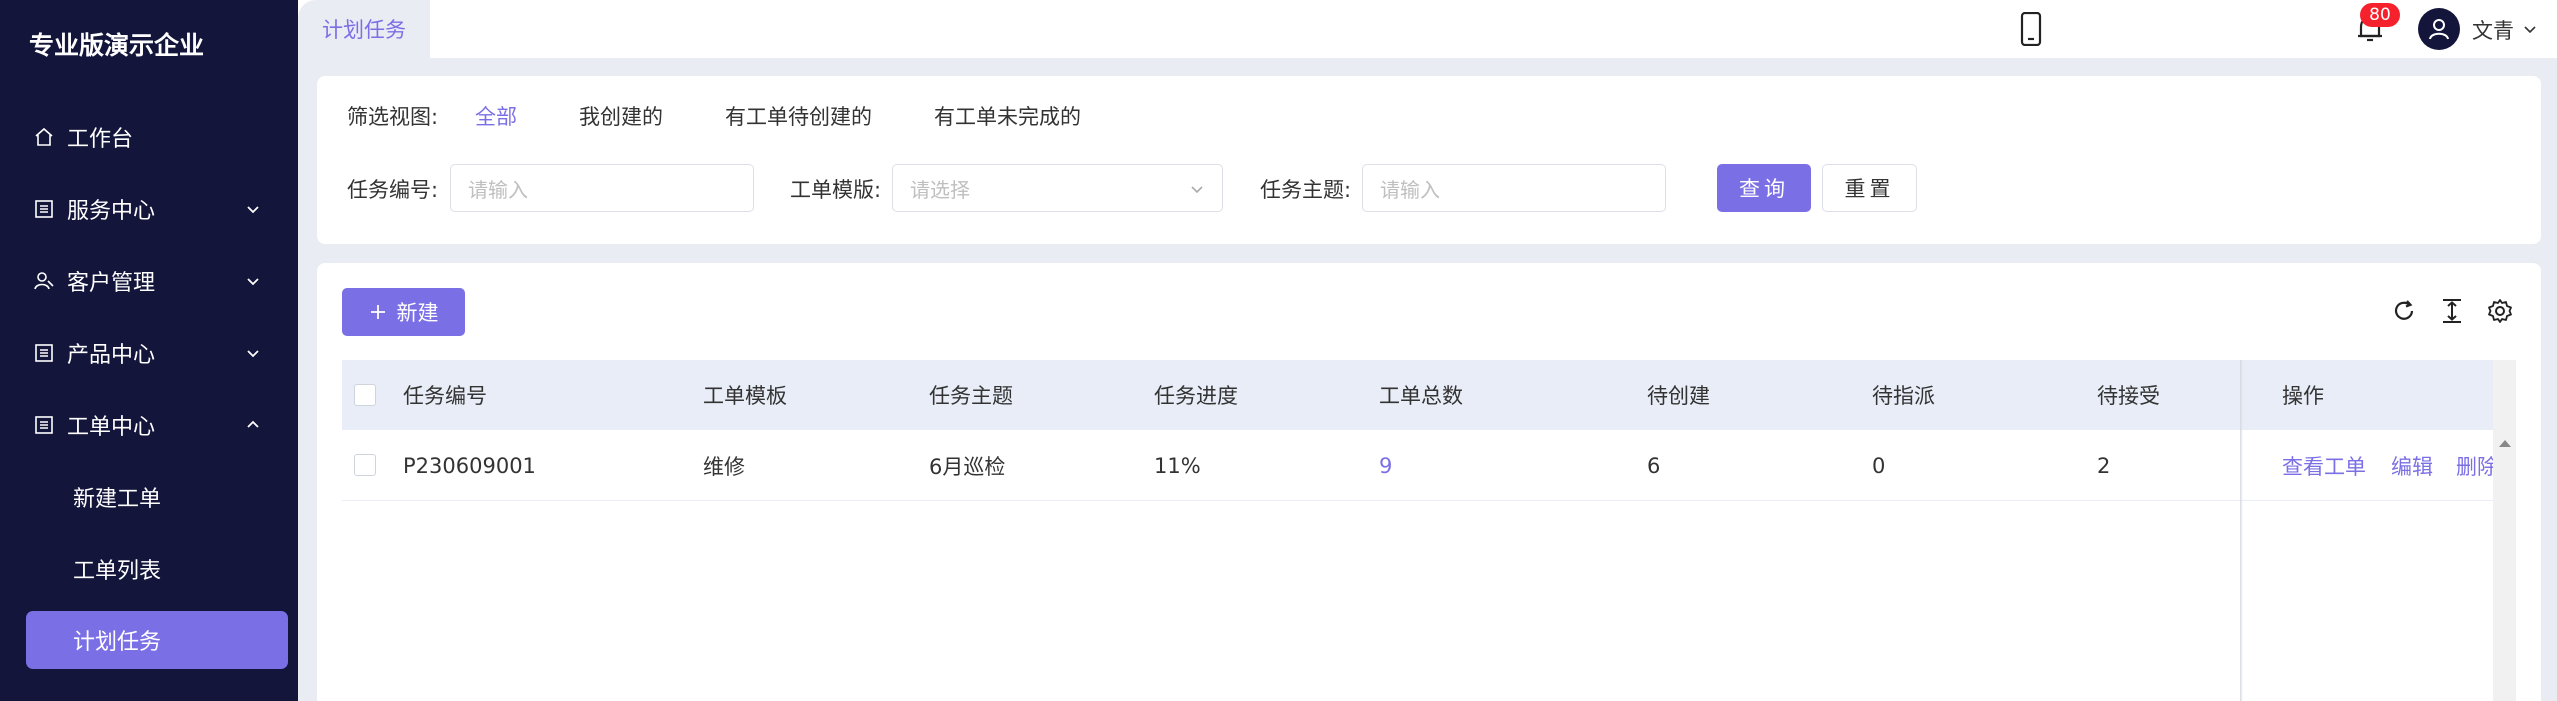 This screenshot has height=701, width=2557. Describe the element at coordinates (393, 117) in the screenshot. I see `view-label: 筛选视图:` at that location.